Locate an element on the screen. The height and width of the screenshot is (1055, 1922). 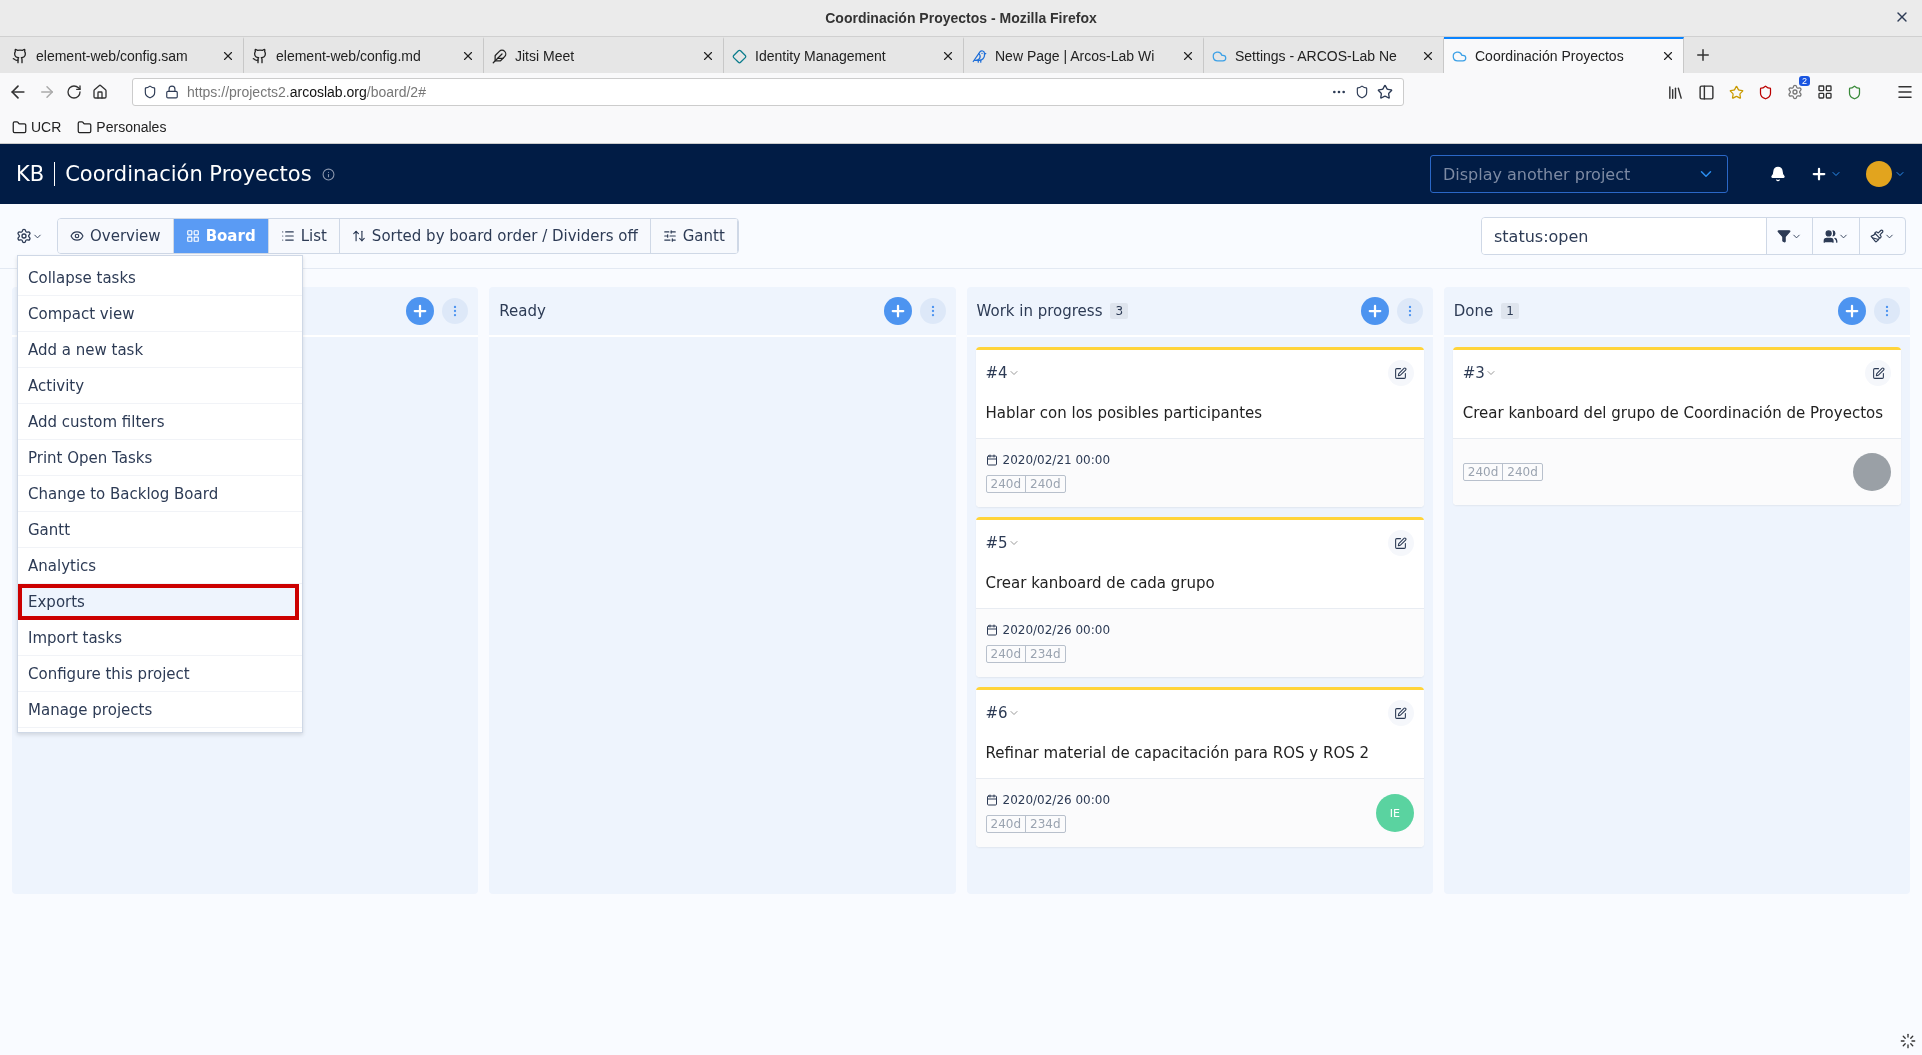
add-dropdown is located at coordinates (1826, 174).